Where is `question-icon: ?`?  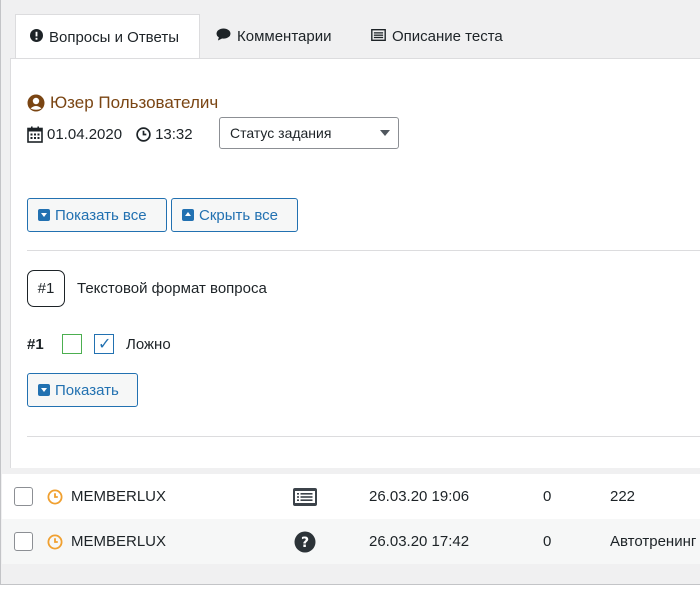
question-icon: ? is located at coordinates (305, 541).